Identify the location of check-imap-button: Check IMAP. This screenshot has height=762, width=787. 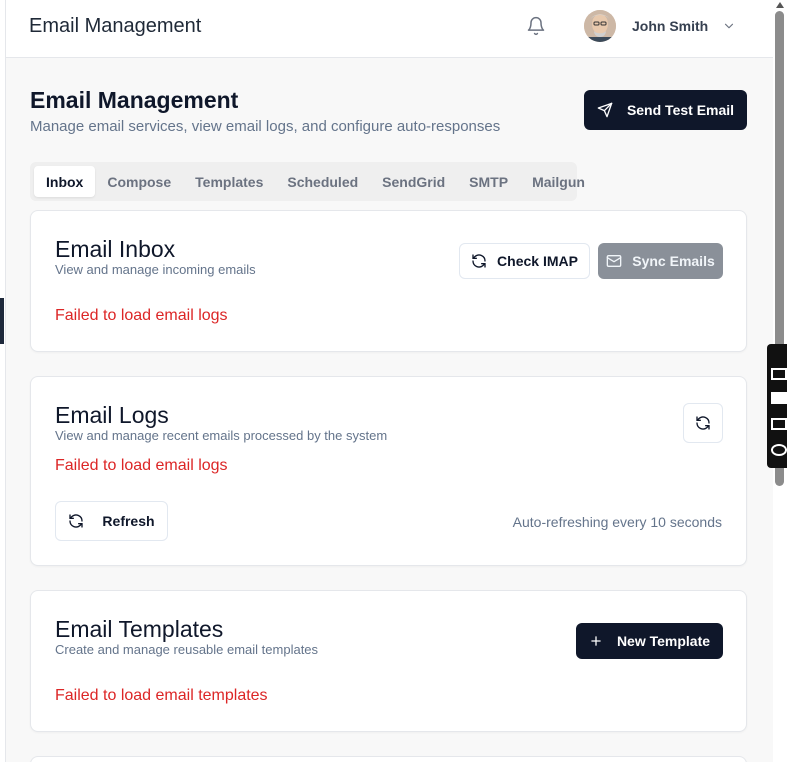
(524, 261).